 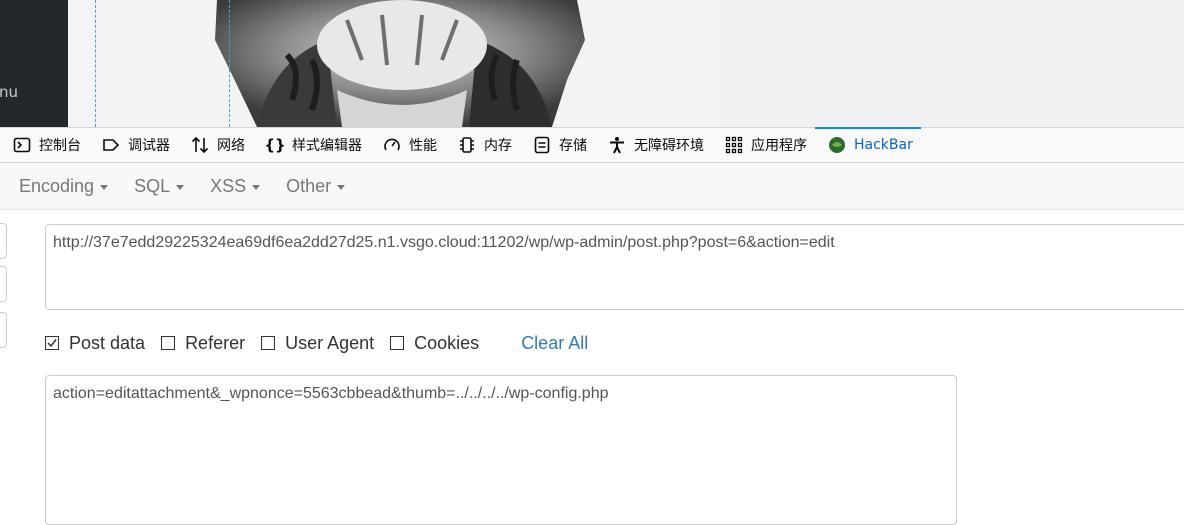 I want to click on xss-dropdown-label: XSS, so click(x=228, y=185).